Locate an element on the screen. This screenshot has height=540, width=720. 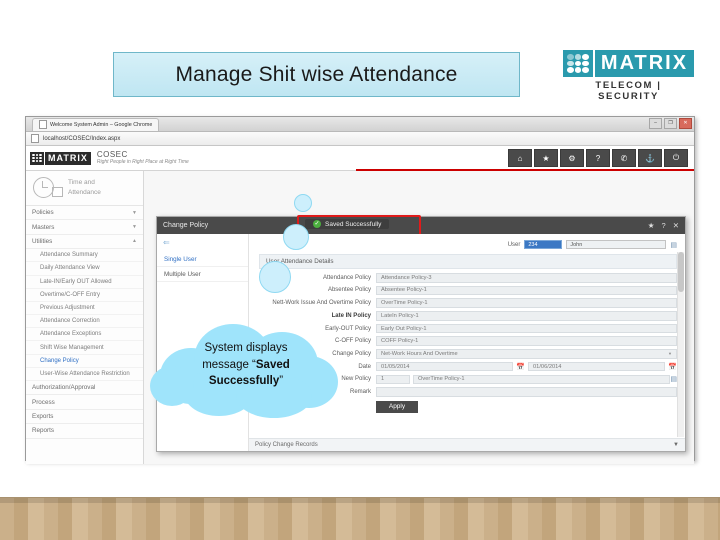
sidebar-item-late-in-early-out: Late-IN/Early OUT Allowed is located at coordinates (84, 282).